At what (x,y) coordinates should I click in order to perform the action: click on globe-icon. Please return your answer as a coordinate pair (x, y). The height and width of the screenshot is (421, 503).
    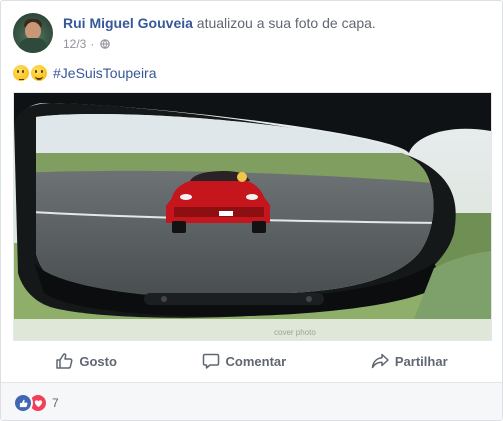
    Looking at the image, I should click on (105, 44).